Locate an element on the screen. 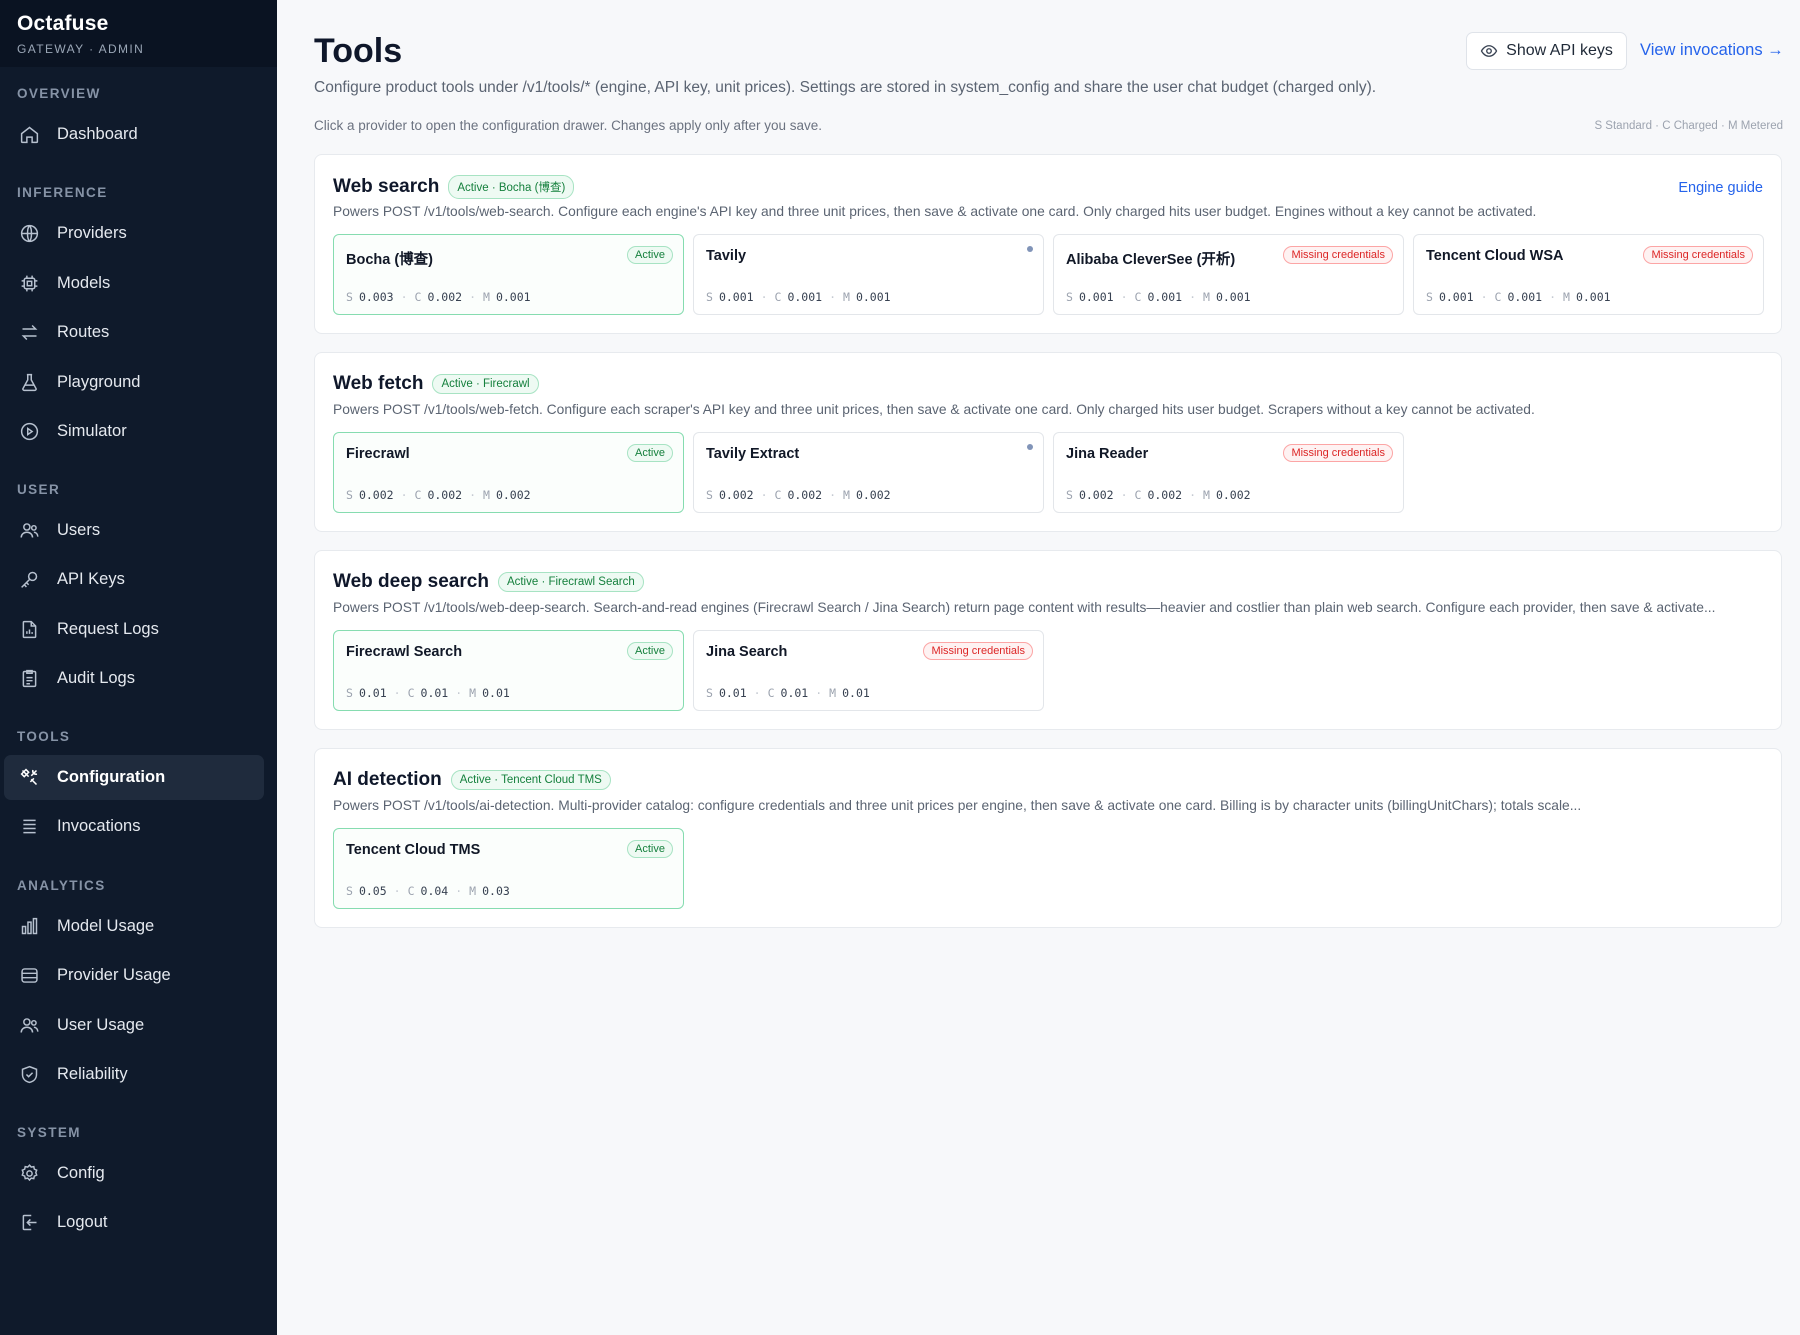 The image size is (1800, 1335). price-value-c: 0.002 is located at coordinates (445, 495).